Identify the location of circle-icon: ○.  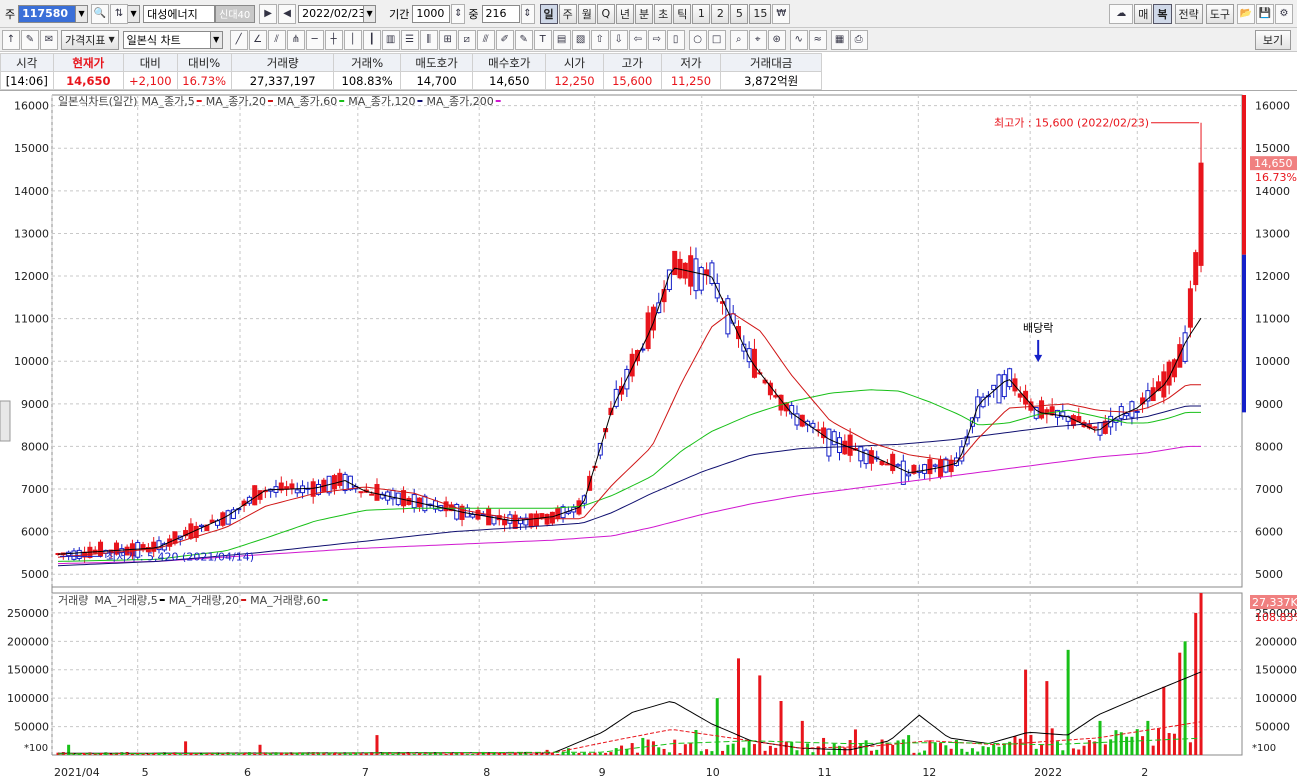
(697, 39).